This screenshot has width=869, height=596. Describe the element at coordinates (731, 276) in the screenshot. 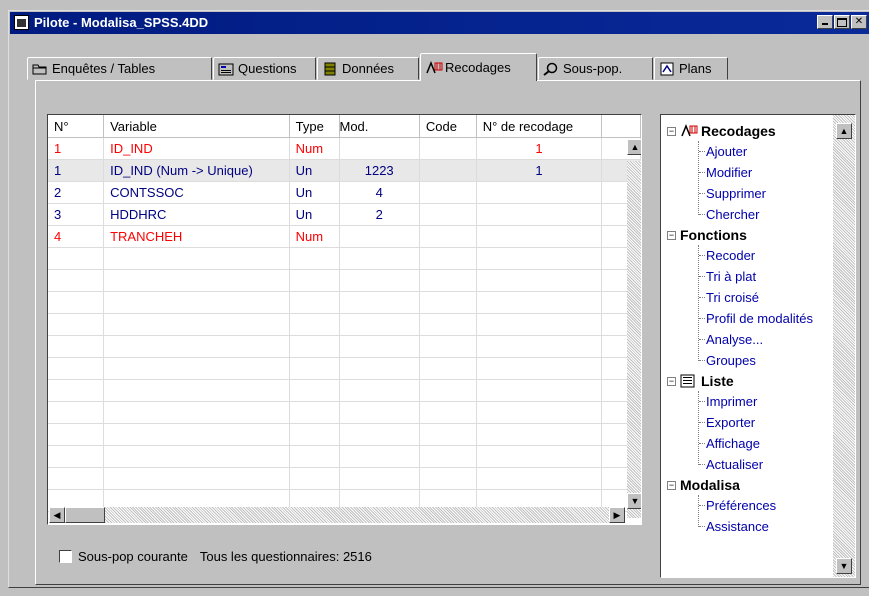

I see `tree-item-label: Tri à plat` at that location.